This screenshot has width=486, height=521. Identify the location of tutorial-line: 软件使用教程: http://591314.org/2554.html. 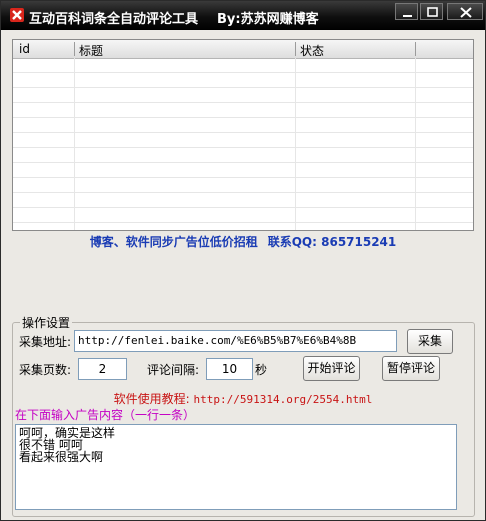
(243, 398).